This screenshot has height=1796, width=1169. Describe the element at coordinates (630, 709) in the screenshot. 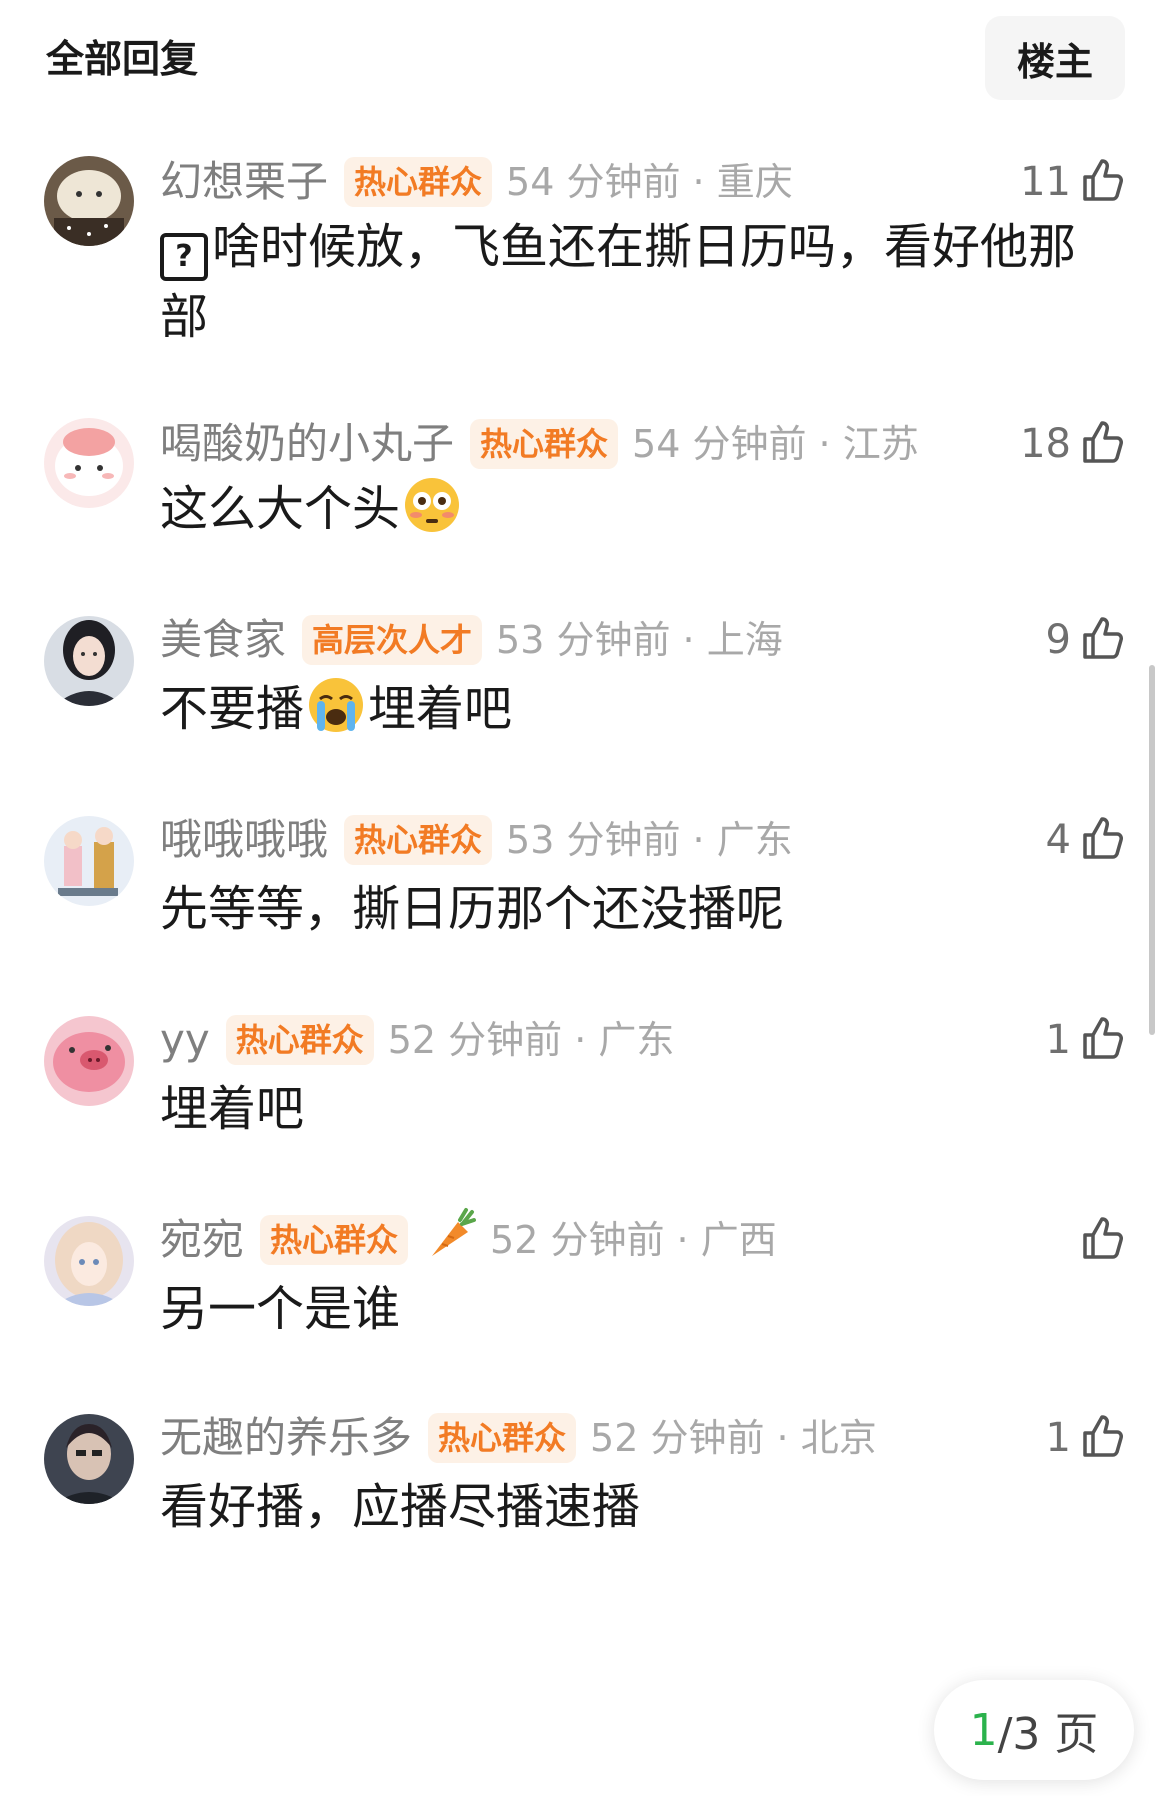

I see `comment-text-block: 不要播 埋着吧` at that location.